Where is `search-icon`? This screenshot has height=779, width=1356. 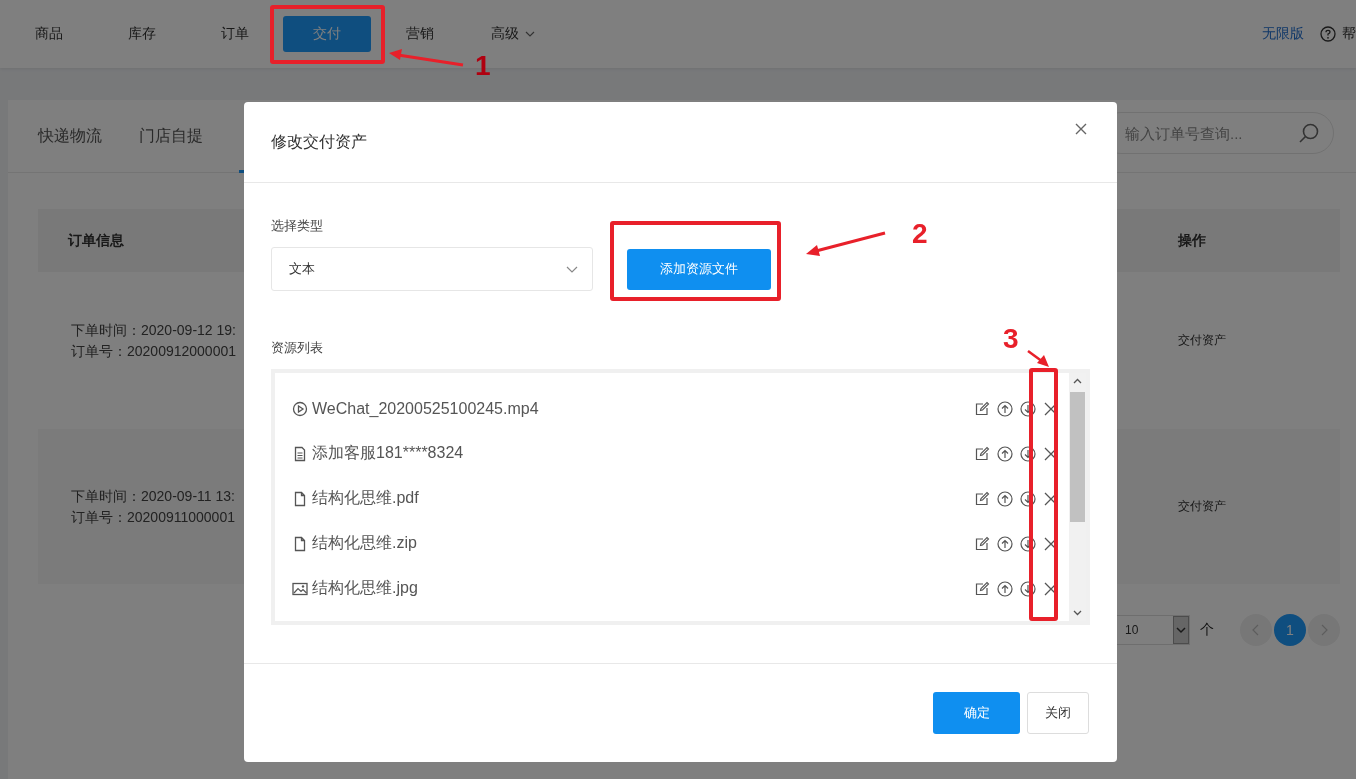 search-icon is located at coordinates (1309, 133).